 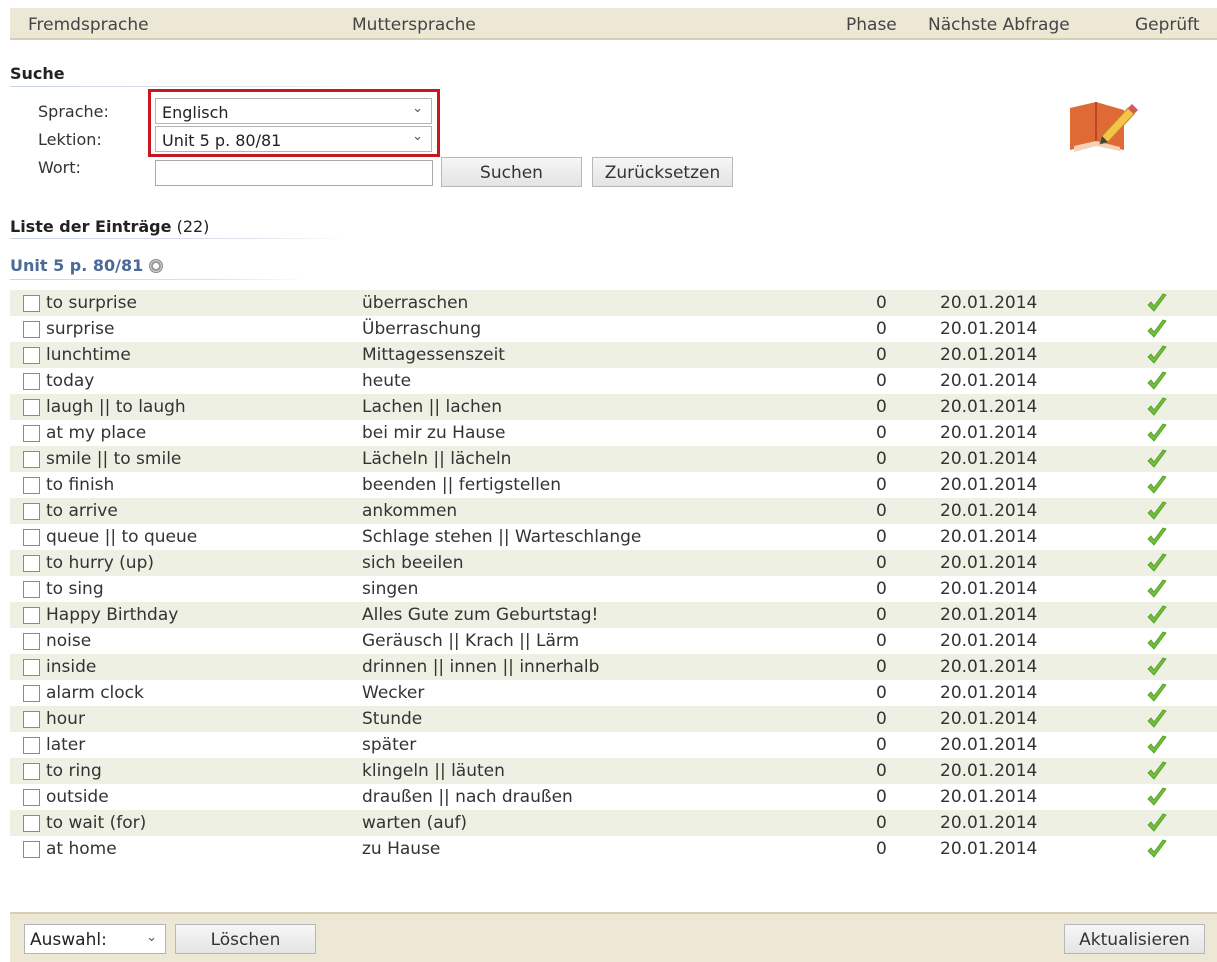 I want to click on word-label: Wort:, so click(x=59, y=167).